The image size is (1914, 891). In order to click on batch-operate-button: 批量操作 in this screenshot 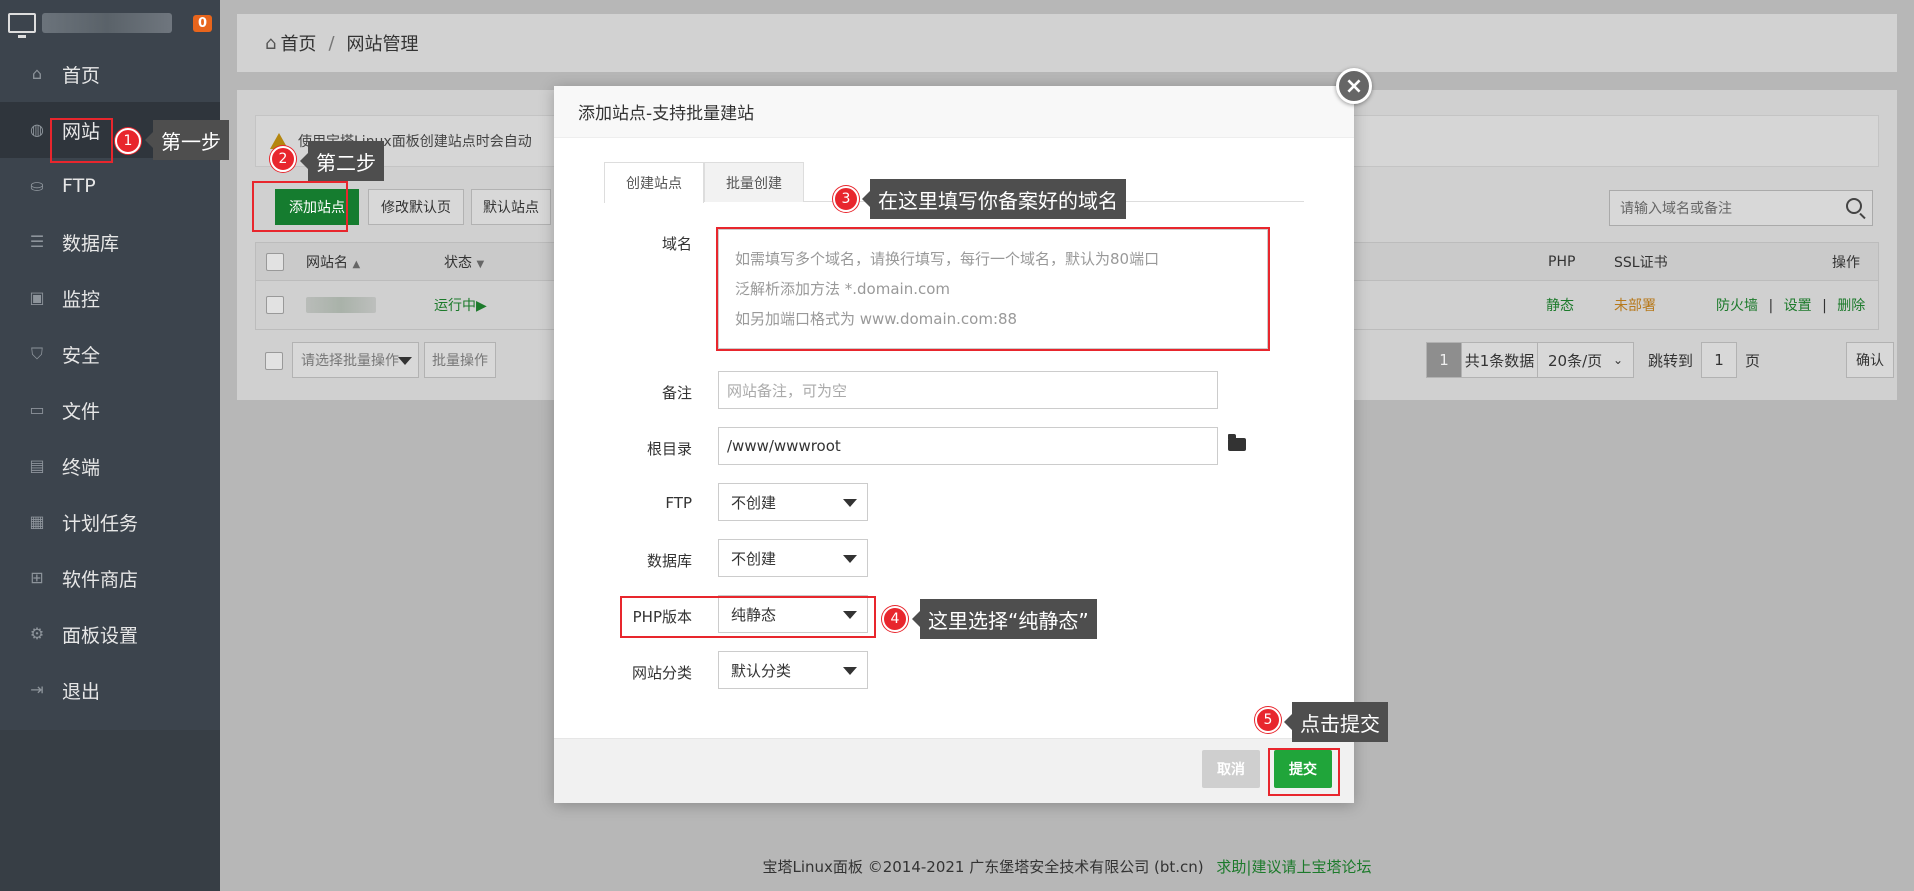, I will do `click(460, 360)`.